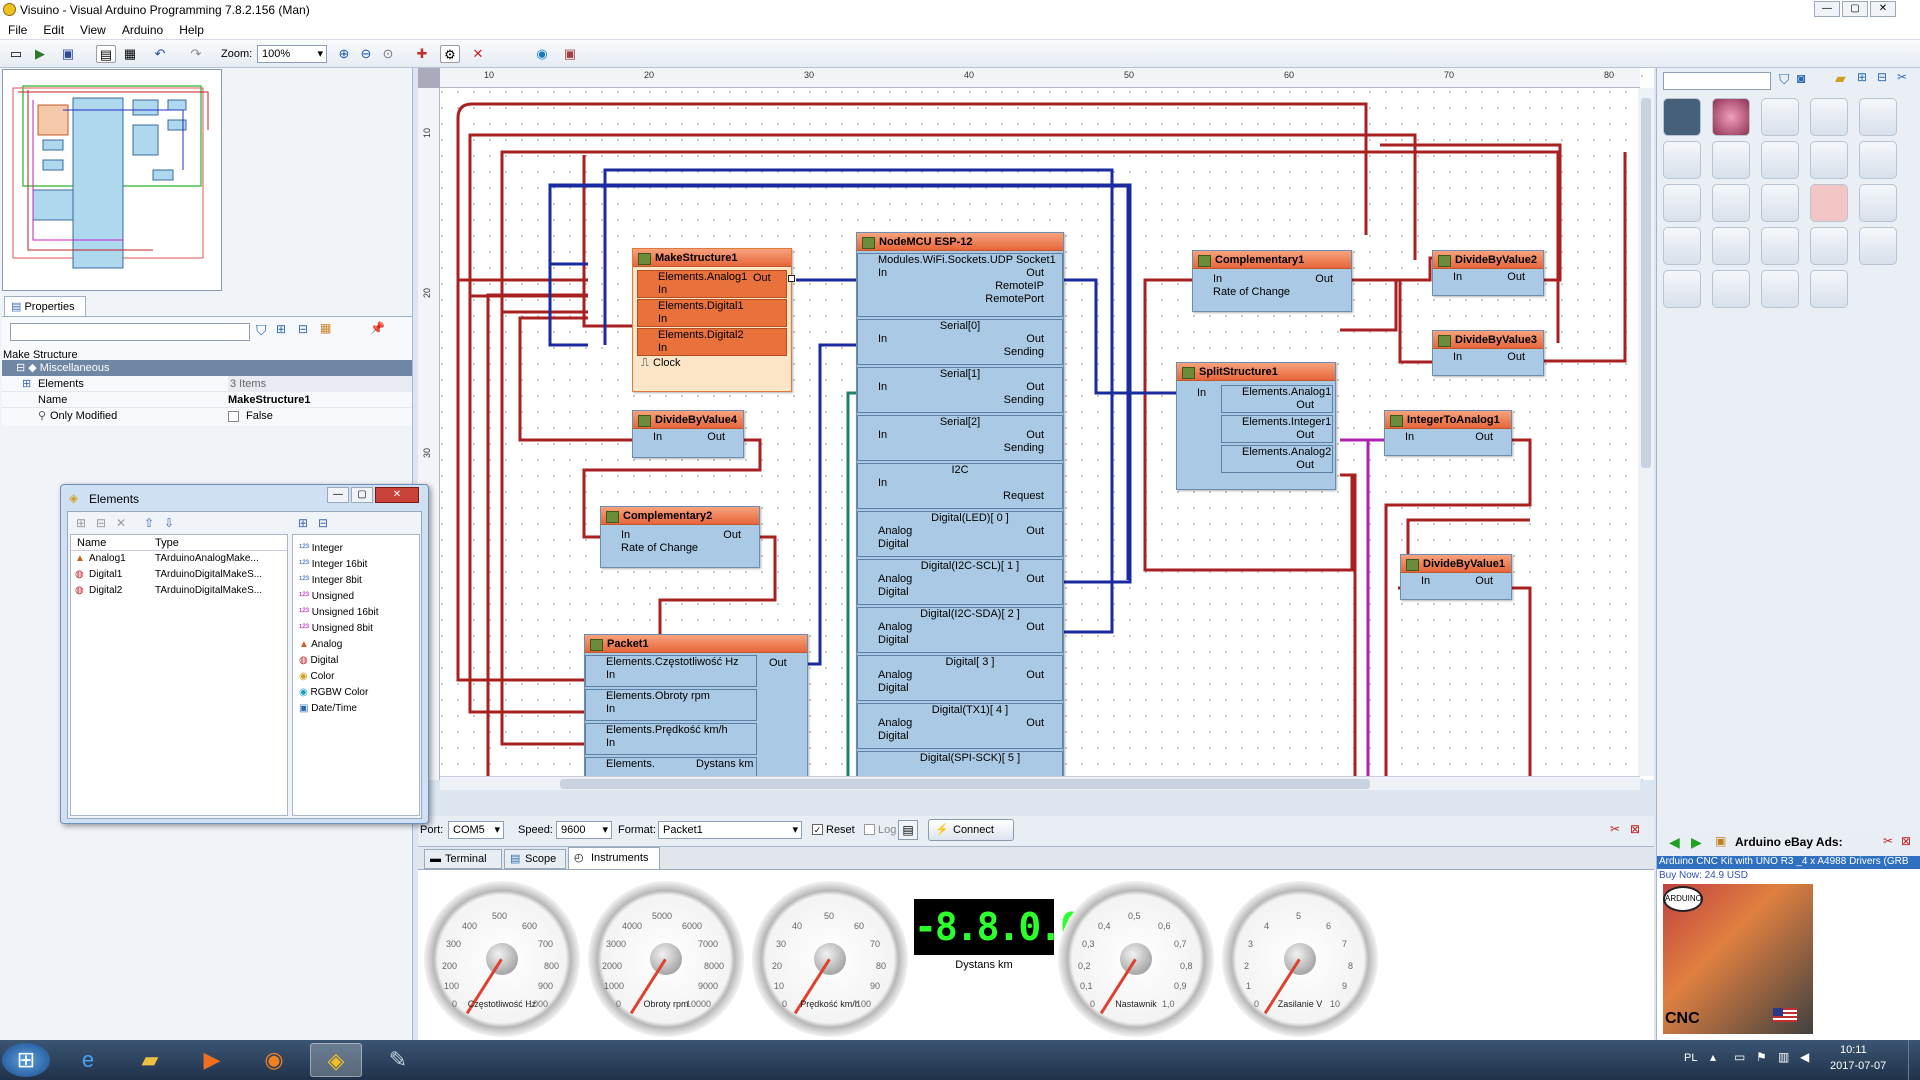 This screenshot has width=1920, height=1080. I want to click on serial-close-icon: ⊠, so click(1635, 829).